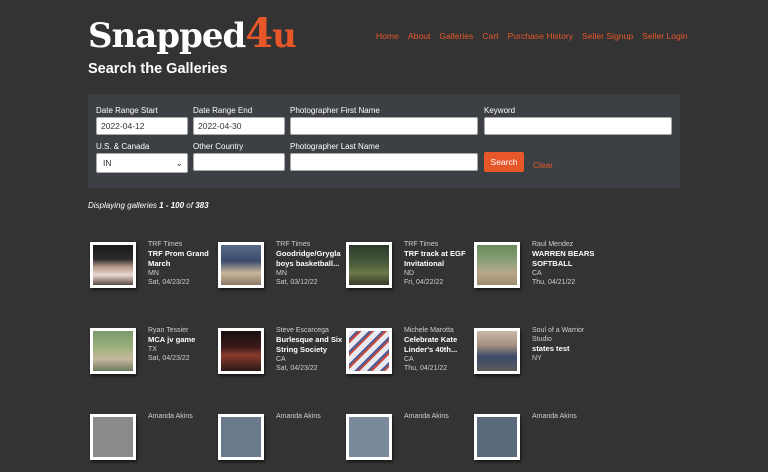  What do you see at coordinates (439, 254) in the screenshot?
I see `gallery-title: TRF track at EGF` at bounding box center [439, 254].